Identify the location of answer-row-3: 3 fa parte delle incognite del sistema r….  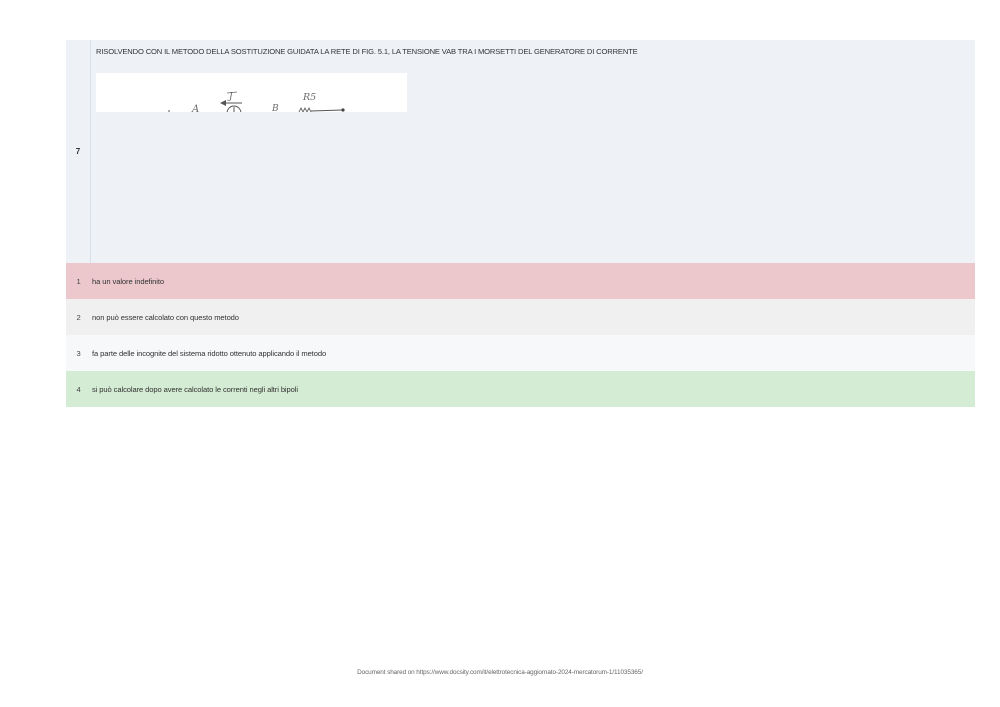
(520, 353).